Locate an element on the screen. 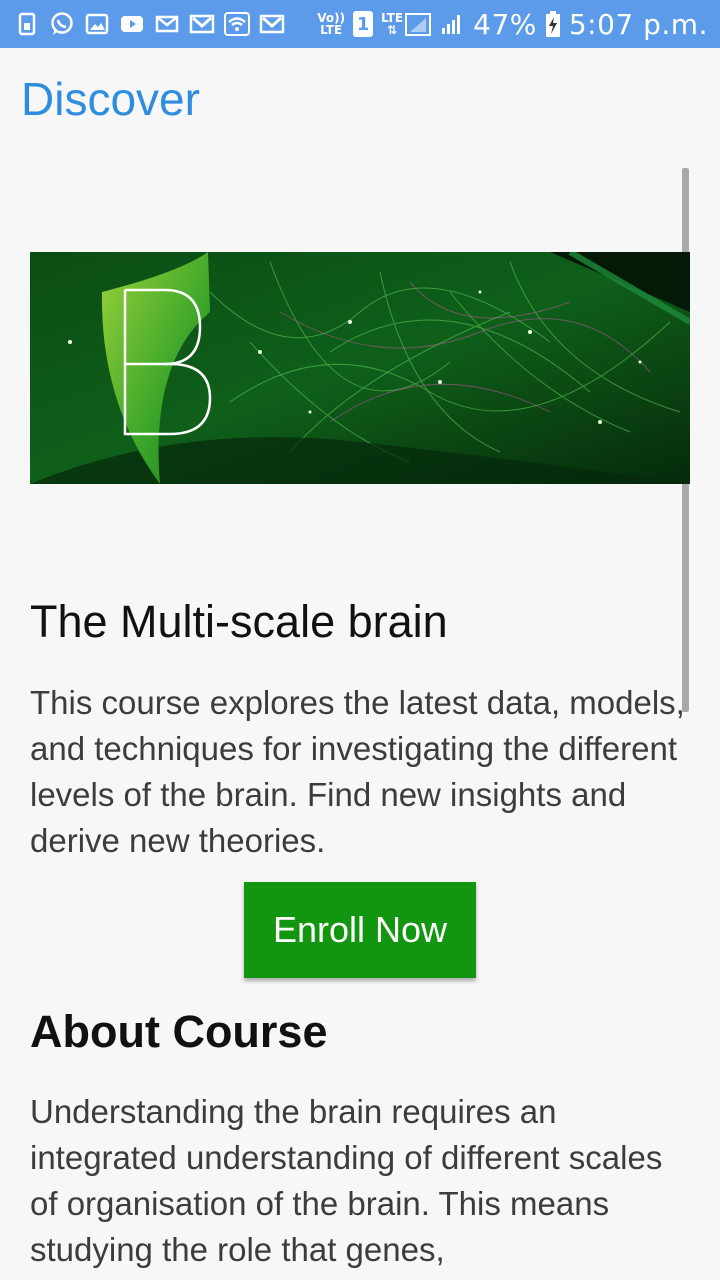 This screenshot has width=720, height=1280. lte-indicator: LTE ⇅ is located at coordinates (406, 24).